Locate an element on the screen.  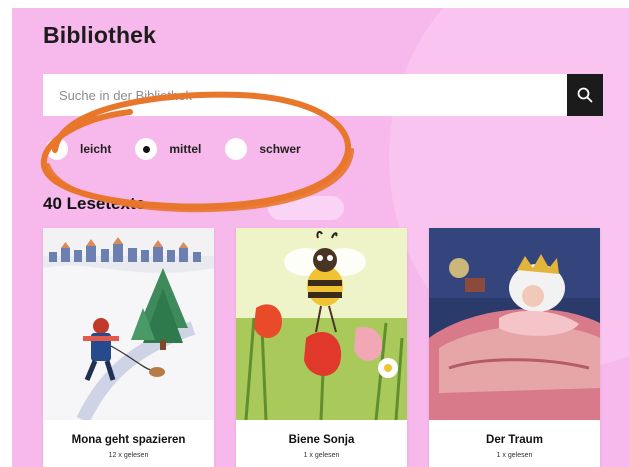
level-label: schwer is located at coordinates (280, 149).